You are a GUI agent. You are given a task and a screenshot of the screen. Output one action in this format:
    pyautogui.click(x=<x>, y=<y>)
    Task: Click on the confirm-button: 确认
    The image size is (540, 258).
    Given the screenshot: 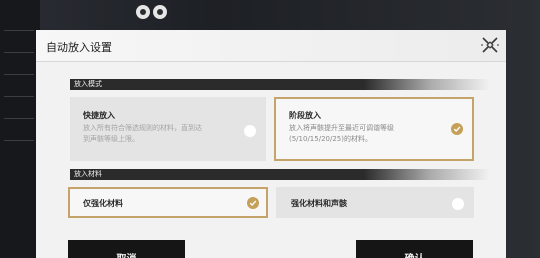 What is the action you would take?
    pyautogui.click(x=414, y=249)
    